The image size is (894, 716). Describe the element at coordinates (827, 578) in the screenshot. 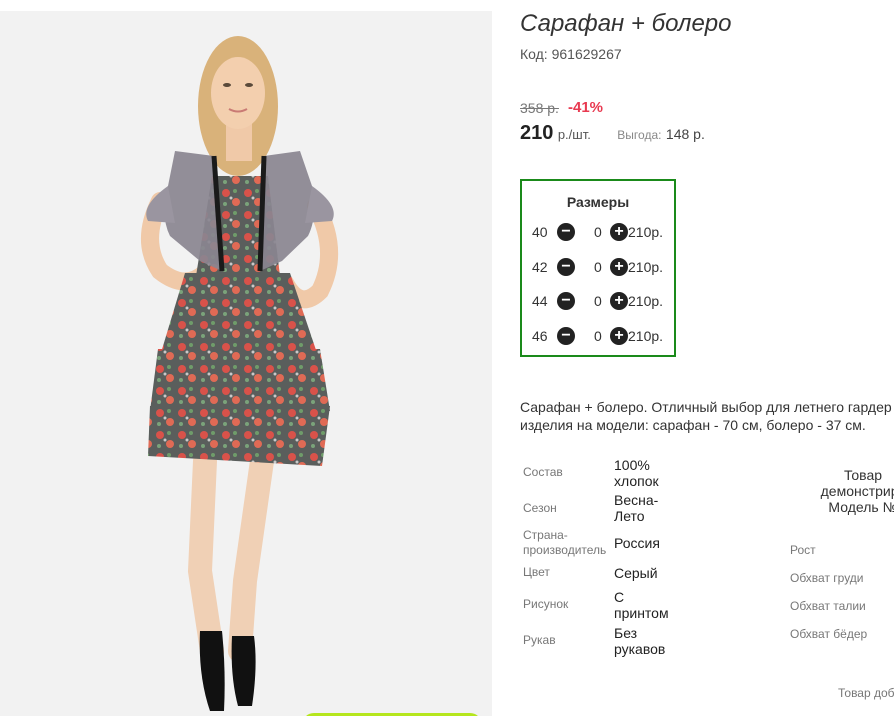

I see `model-param-chest: Обхват груди` at that location.